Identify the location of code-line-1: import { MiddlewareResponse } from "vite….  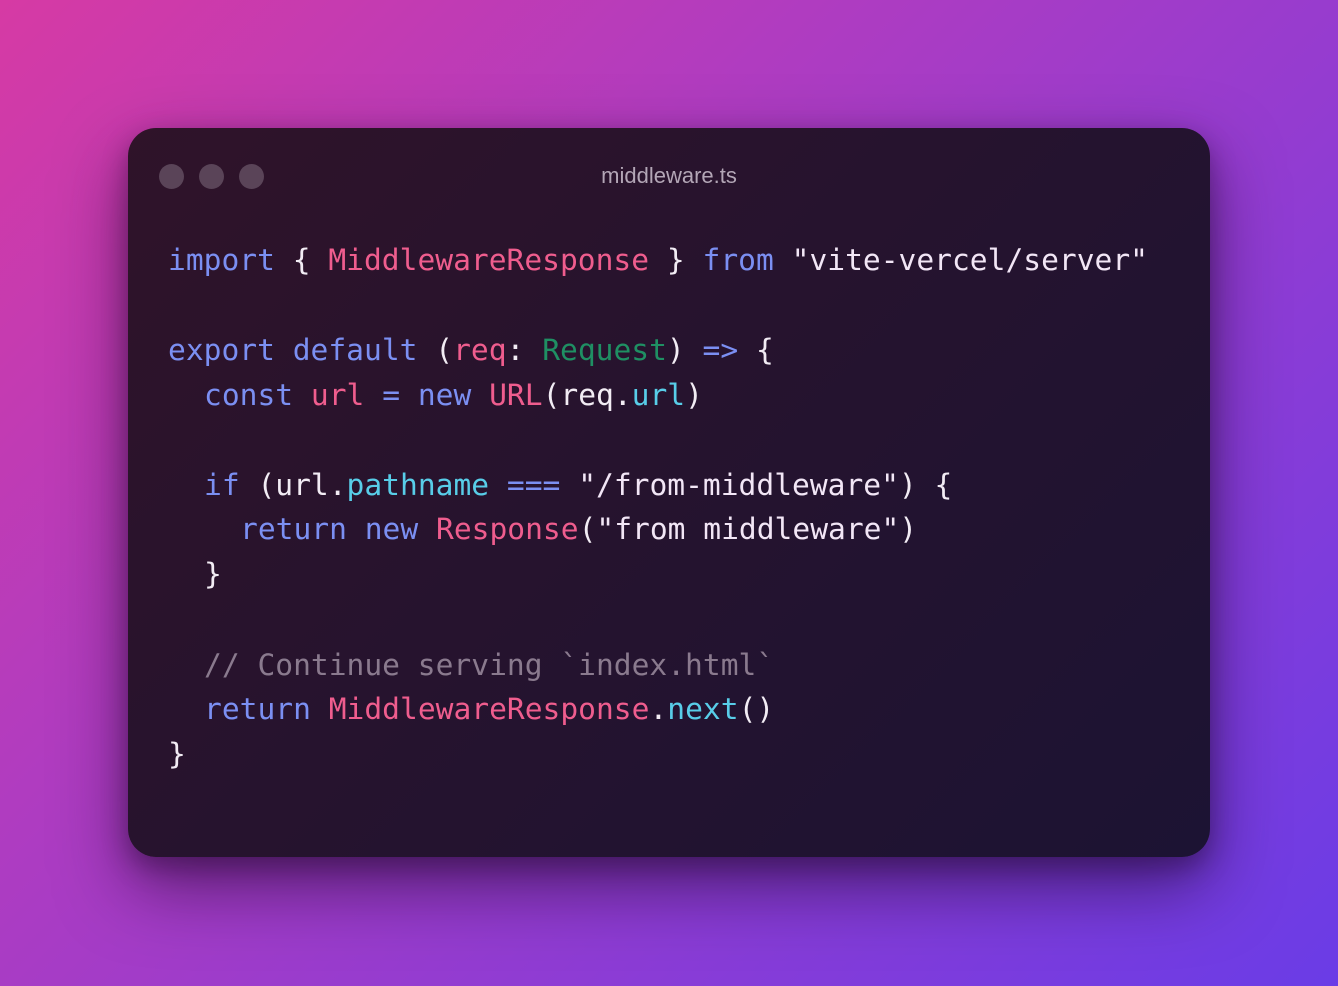
(658, 260).